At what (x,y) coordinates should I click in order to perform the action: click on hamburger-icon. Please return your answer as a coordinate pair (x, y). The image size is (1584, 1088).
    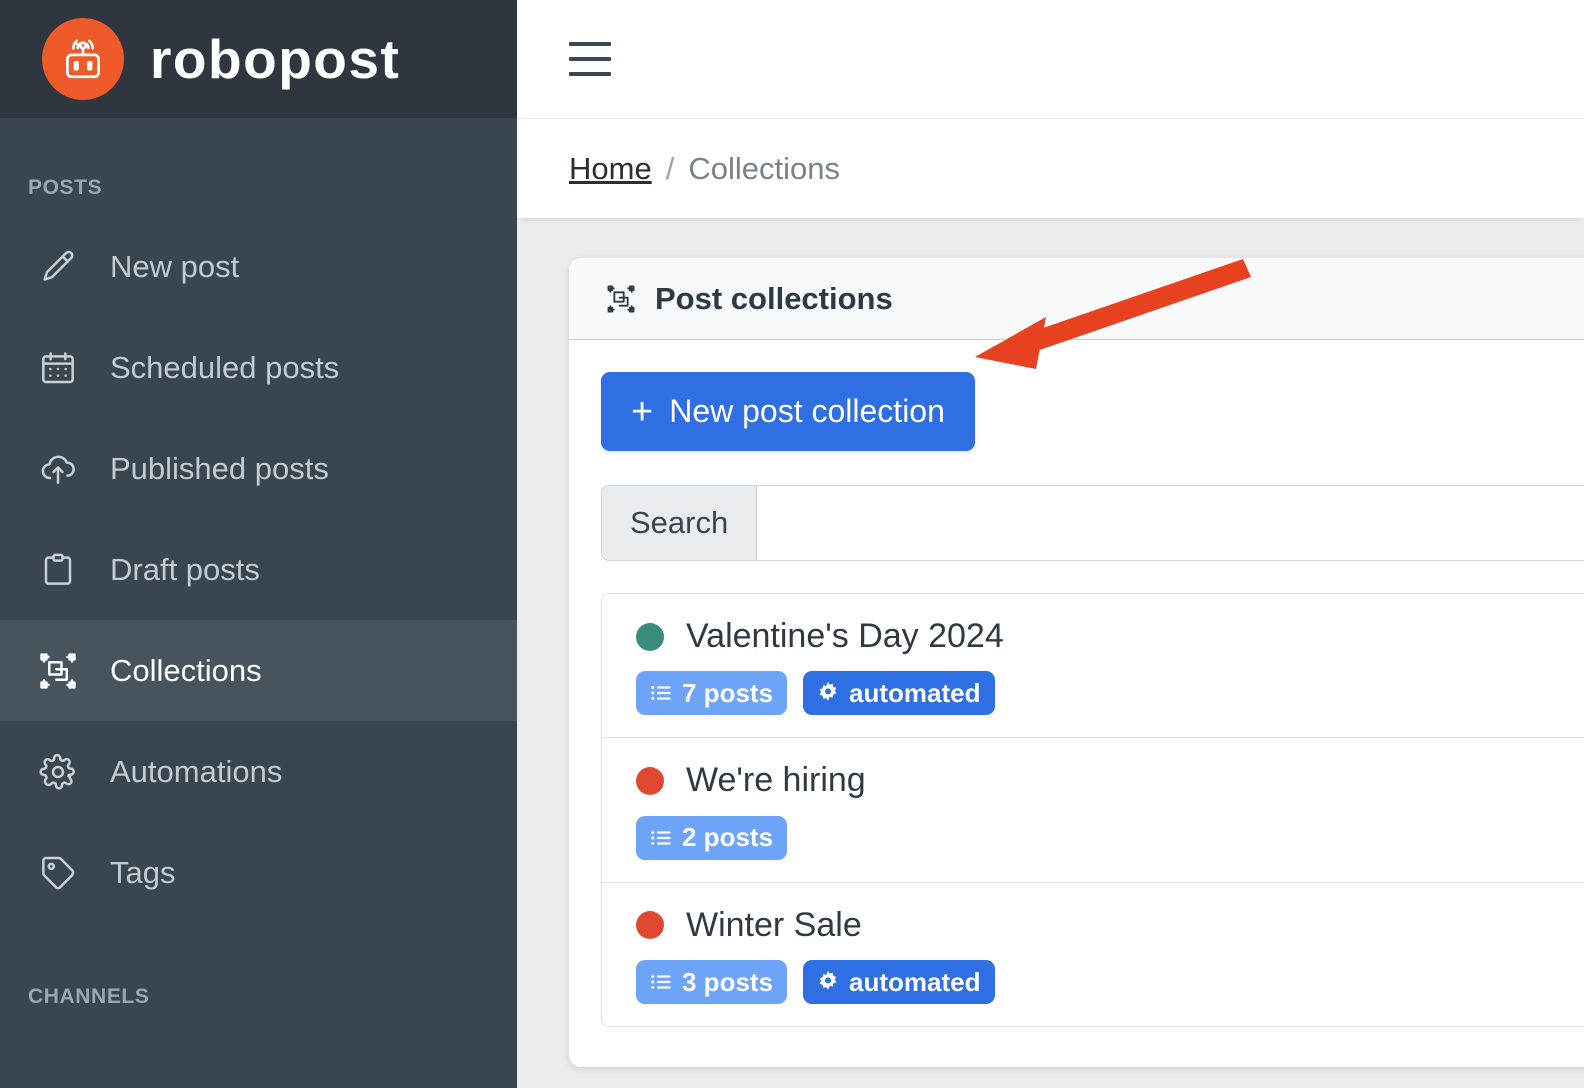
    Looking at the image, I should click on (590, 59).